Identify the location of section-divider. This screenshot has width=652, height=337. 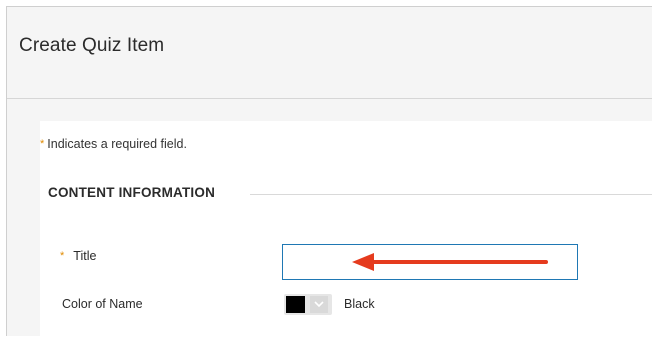
(451, 194).